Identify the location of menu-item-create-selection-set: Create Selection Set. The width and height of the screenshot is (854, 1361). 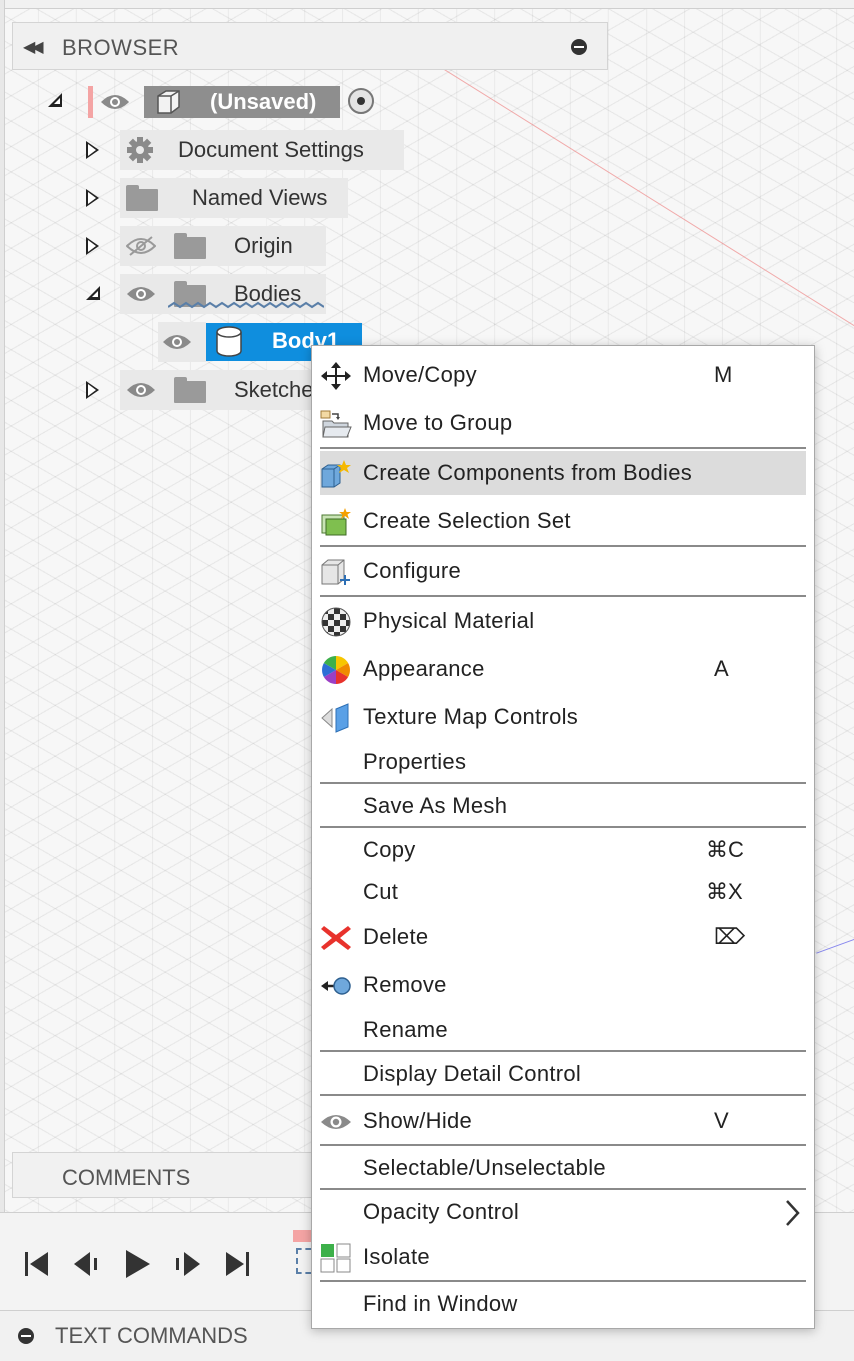
(563, 521).